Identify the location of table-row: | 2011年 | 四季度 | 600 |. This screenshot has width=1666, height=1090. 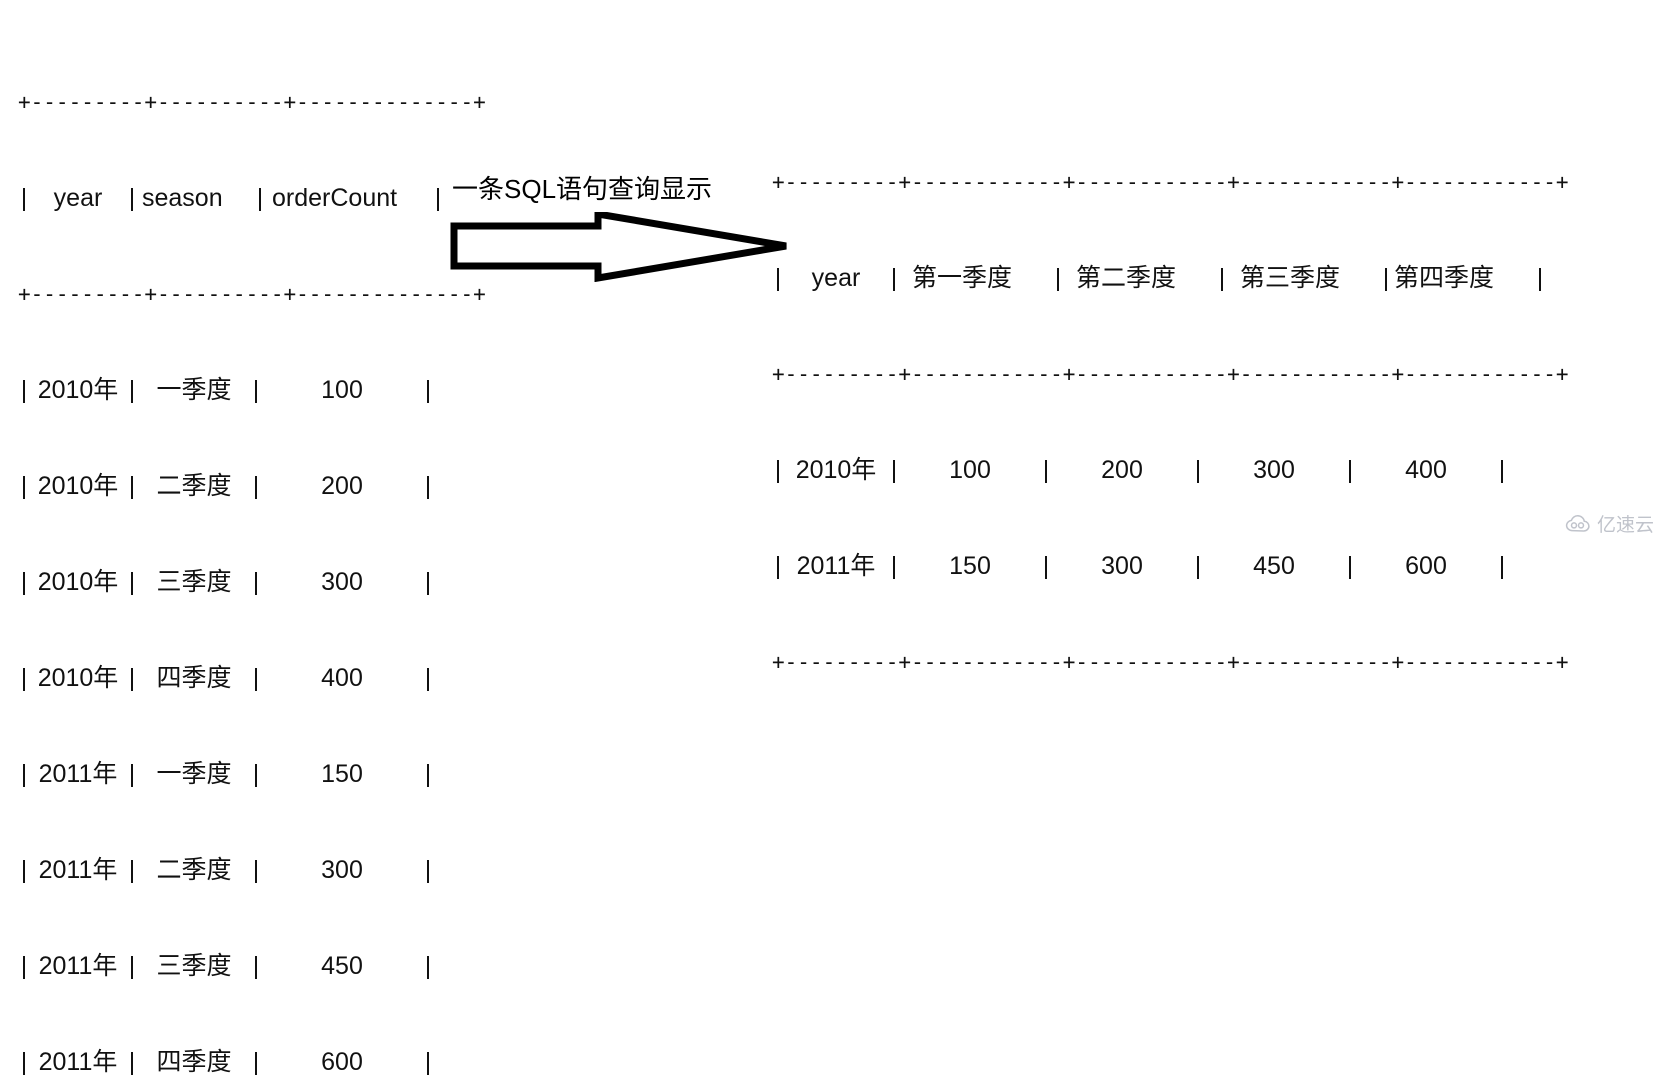
(252, 1062).